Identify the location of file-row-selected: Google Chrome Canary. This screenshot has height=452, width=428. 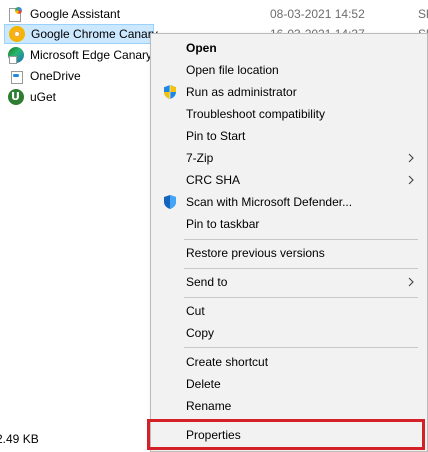
(81, 34).